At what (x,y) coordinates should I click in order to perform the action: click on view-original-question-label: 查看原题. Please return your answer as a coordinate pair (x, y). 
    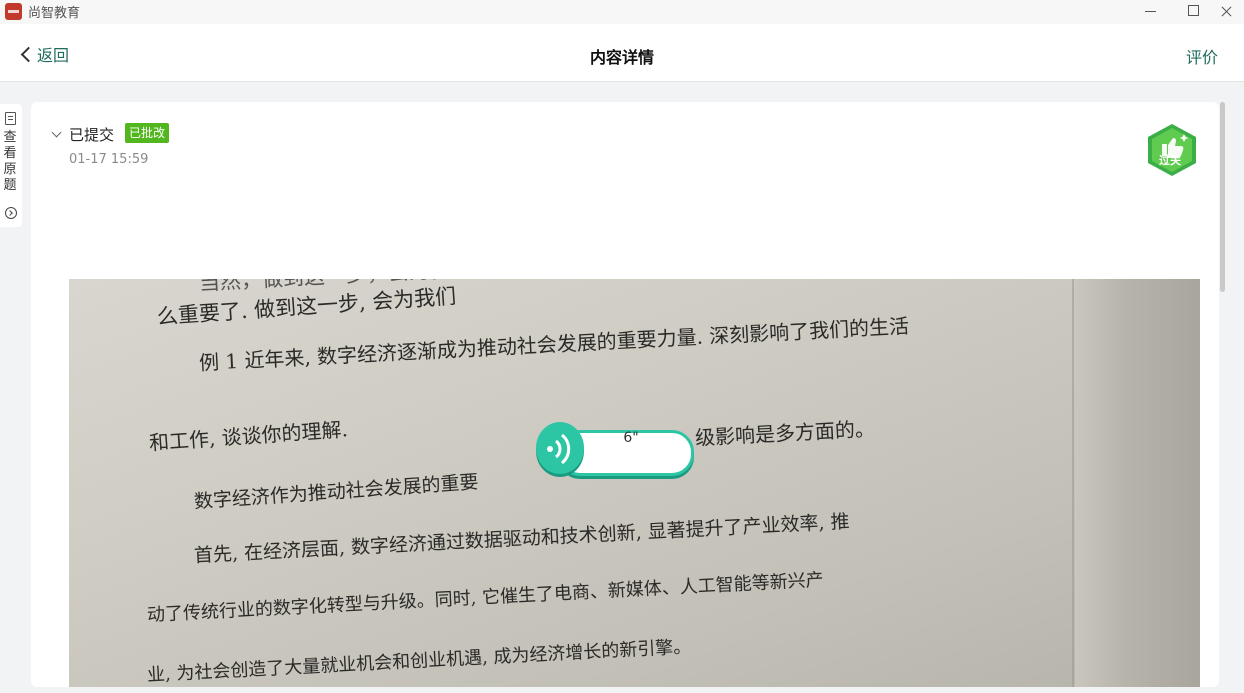
    Looking at the image, I should click on (10, 161).